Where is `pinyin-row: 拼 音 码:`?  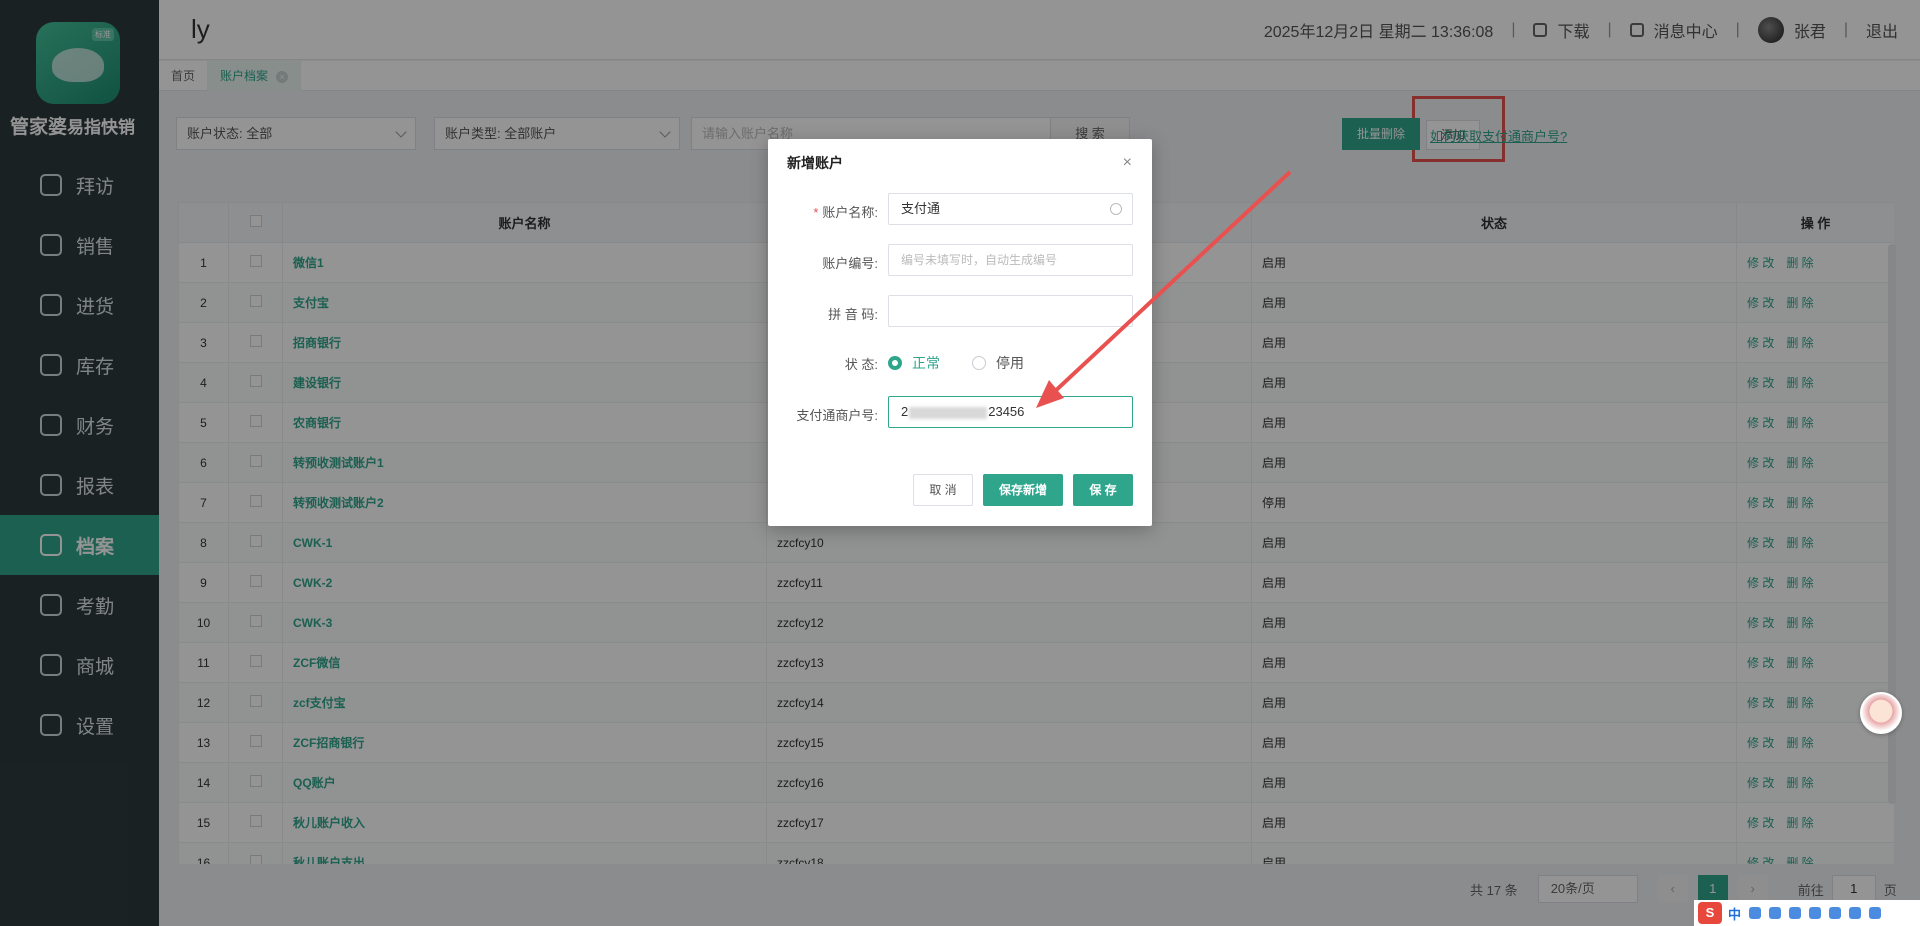
pinyin-row: 拼 音 码: is located at coordinates (960, 312).